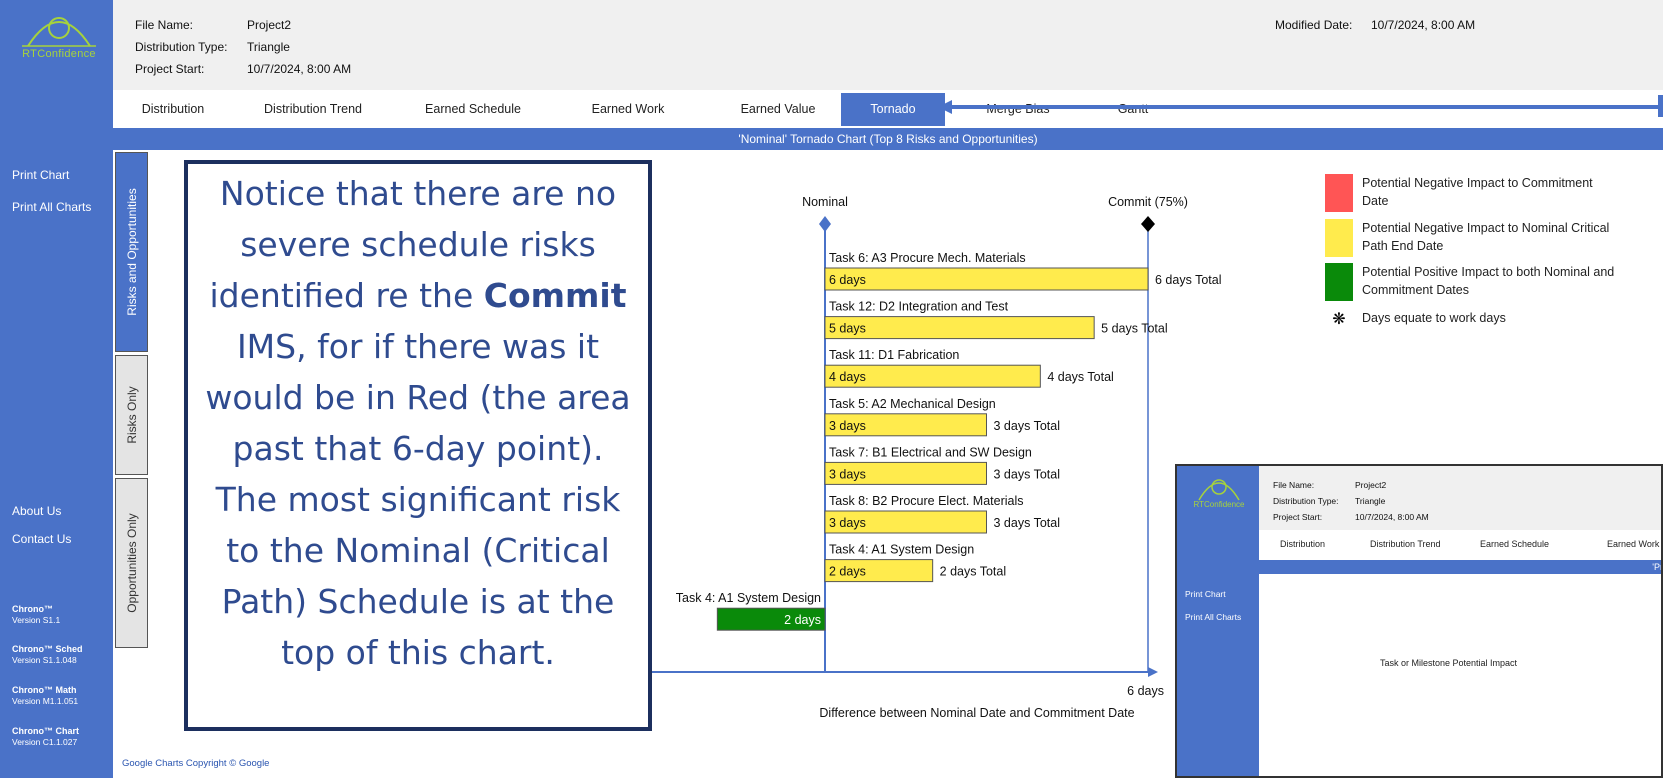 The image size is (1663, 778). What do you see at coordinates (893, 109) in the screenshot?
I see `tab-tornado: Tornado` at bounding box center [893, 109].